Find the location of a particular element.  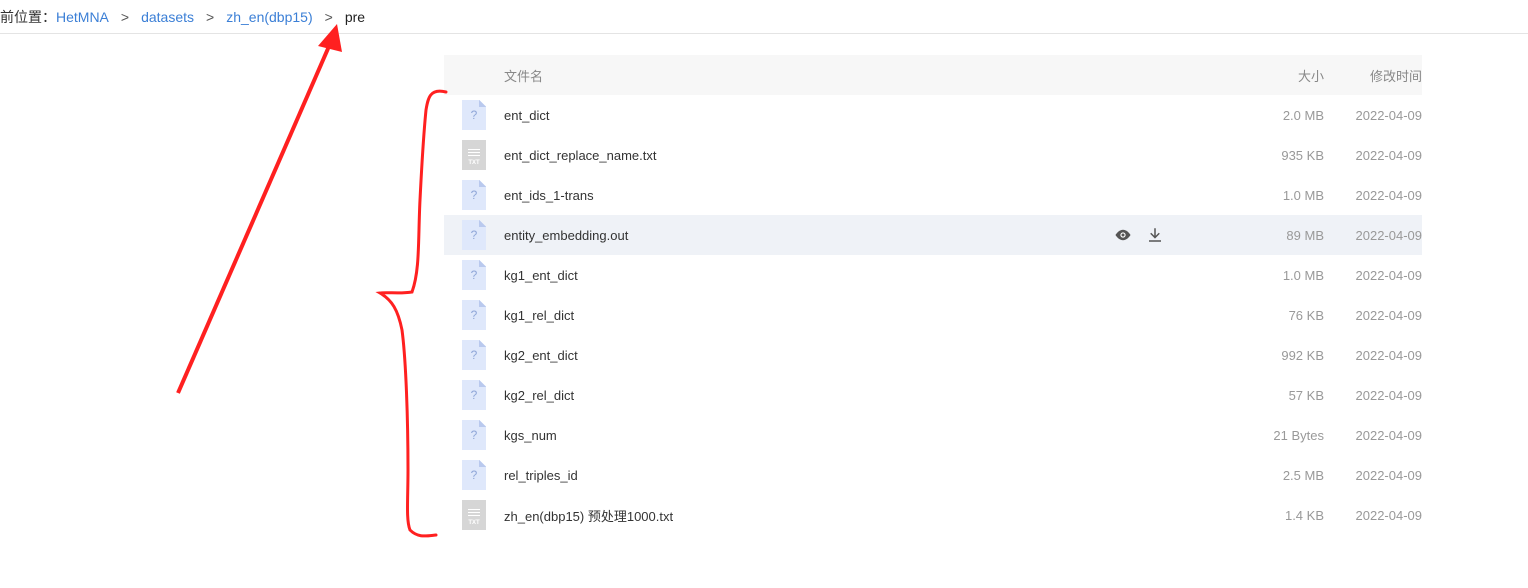

file-name: entity_embedding.out is located at coordinates (804, 235).